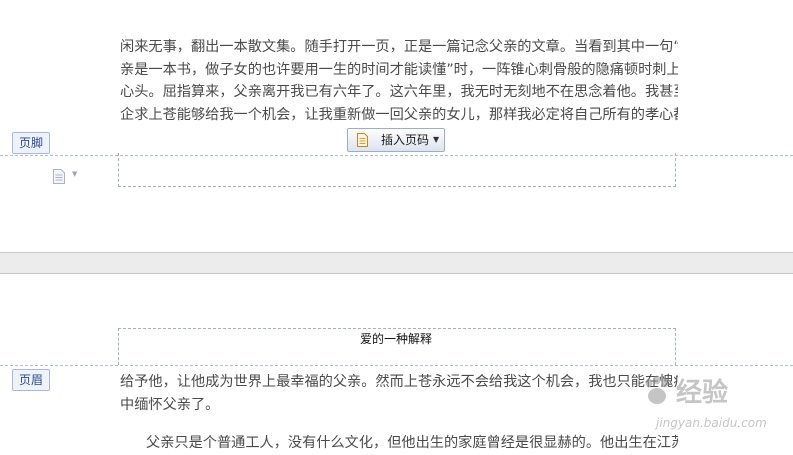  I want to click on body-paragraph-3: 父亲只是个普通工人，没有什么文化，但他出生的家庭曾经是很显赫的。他出生在江苏, so click(412, 443).